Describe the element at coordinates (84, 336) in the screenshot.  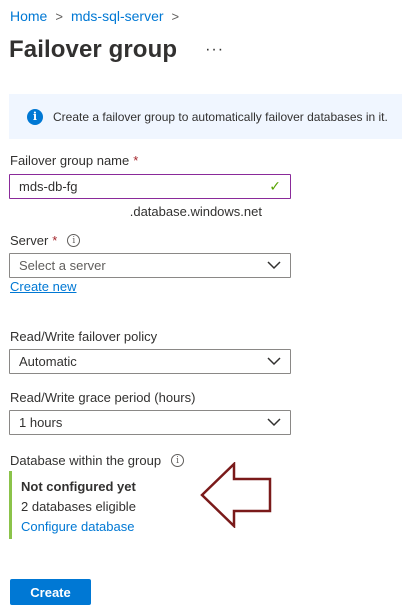
I see `policy-label: Read/Write failover policy` at that location.